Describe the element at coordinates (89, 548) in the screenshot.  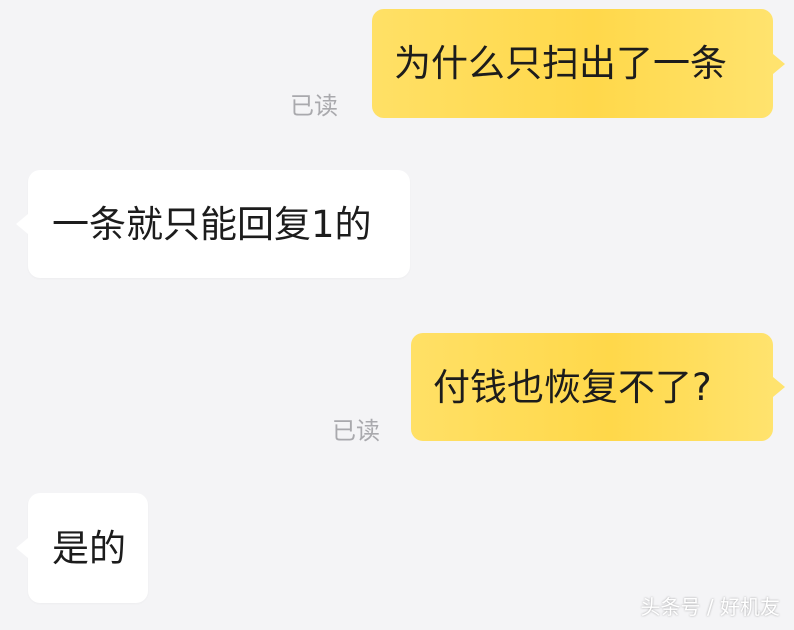
I see `message-text: 是的` at that location.